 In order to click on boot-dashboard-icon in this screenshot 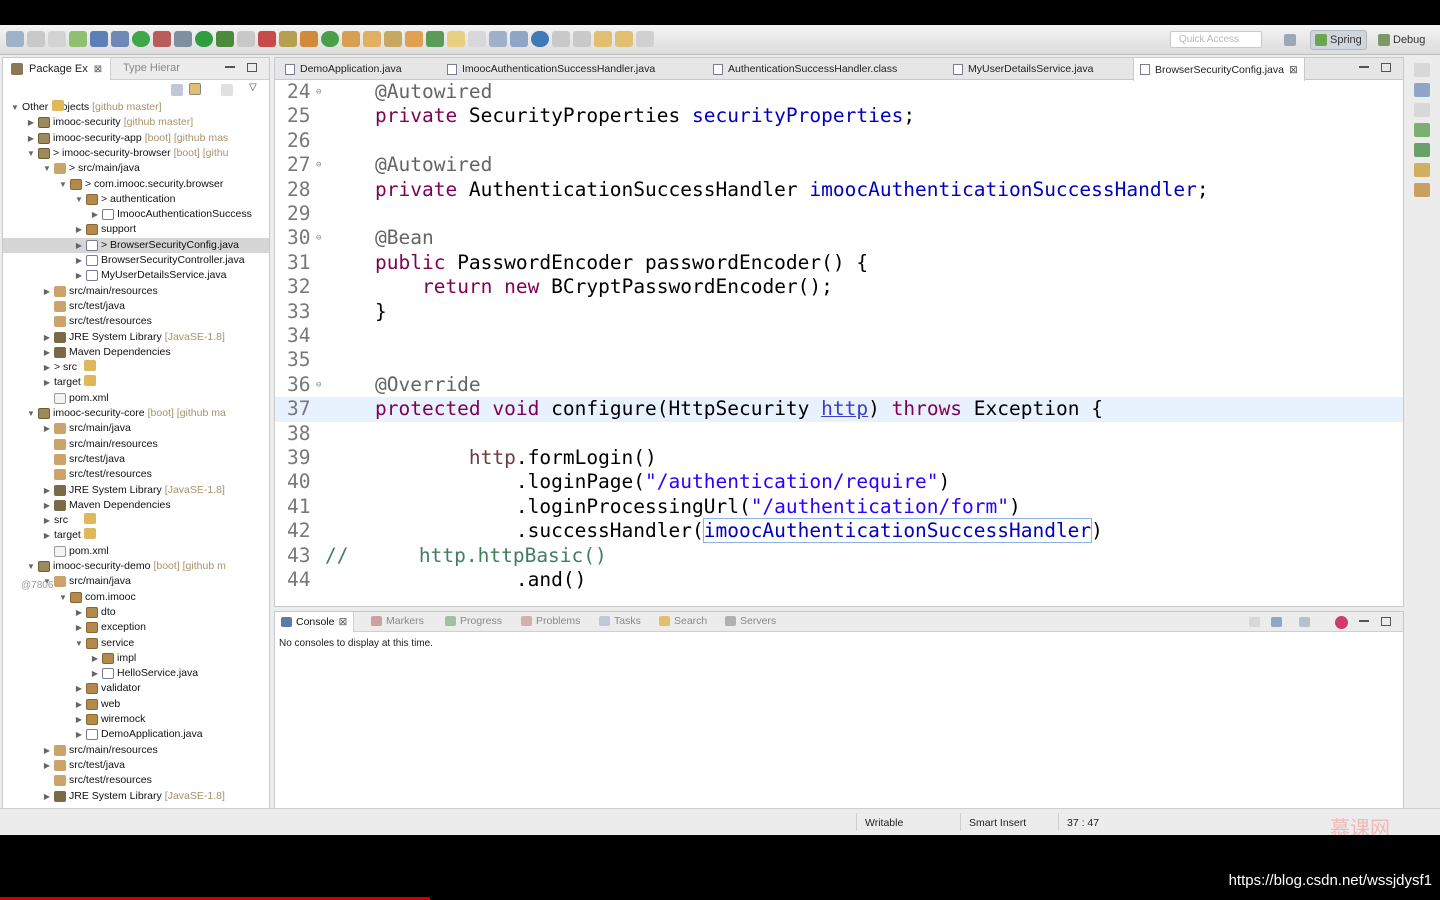, I will do `click(1422, 130)`.